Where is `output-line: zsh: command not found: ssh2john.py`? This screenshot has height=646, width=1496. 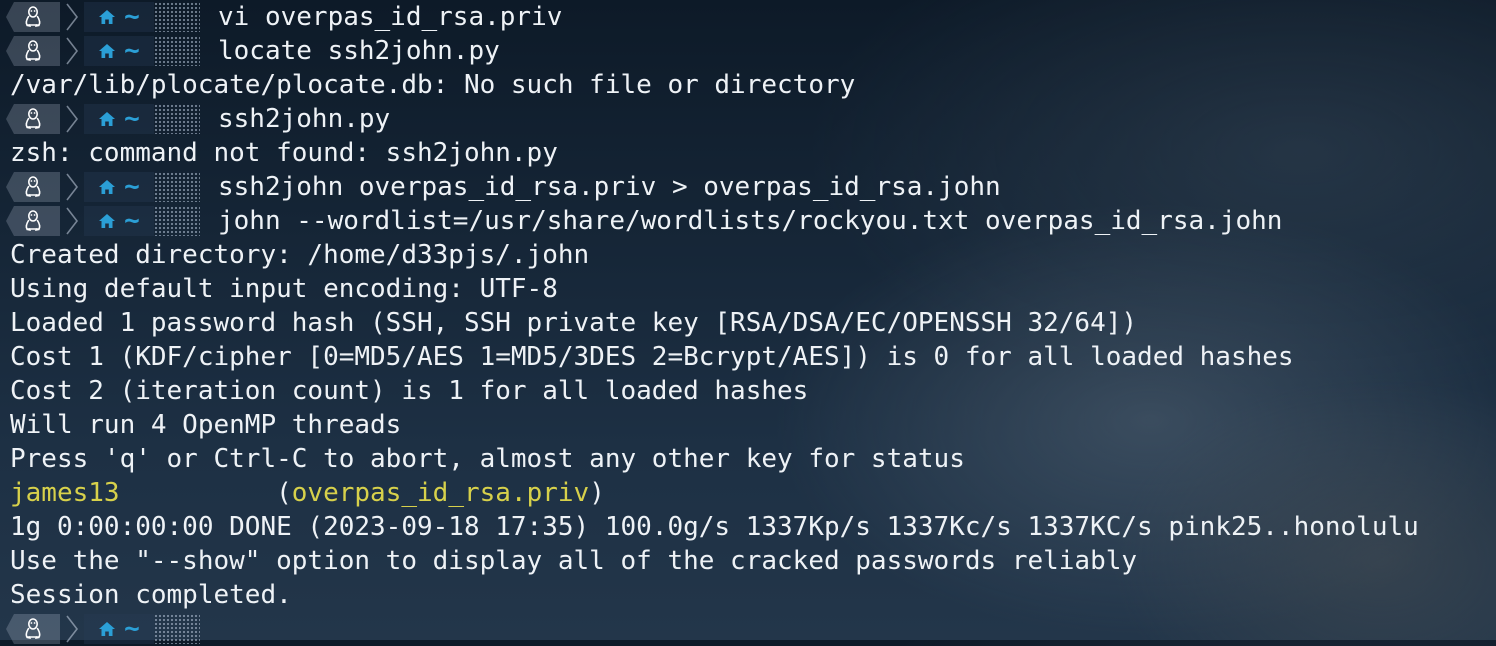
output-line: zsh: command not found: ssh2john.py is located at coordinates (284, 153).